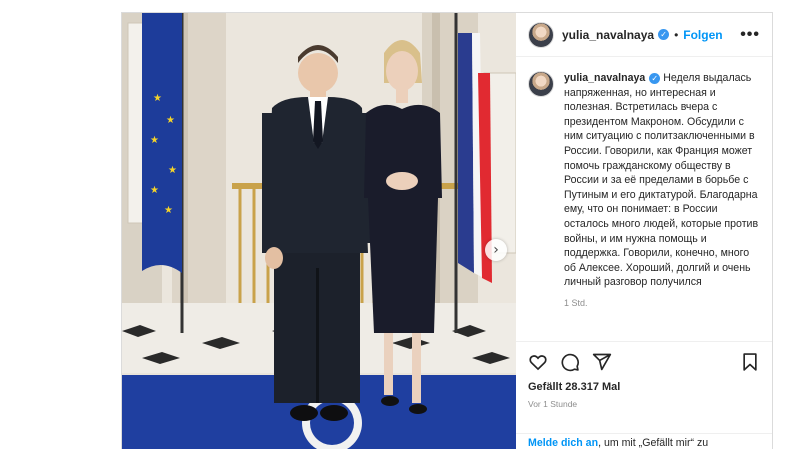 The image size is (800, 449). Describe the element at coordinates (553, 404) in the screenshot. I see `post-timestamp: Vor 1 Stunde` at that location.